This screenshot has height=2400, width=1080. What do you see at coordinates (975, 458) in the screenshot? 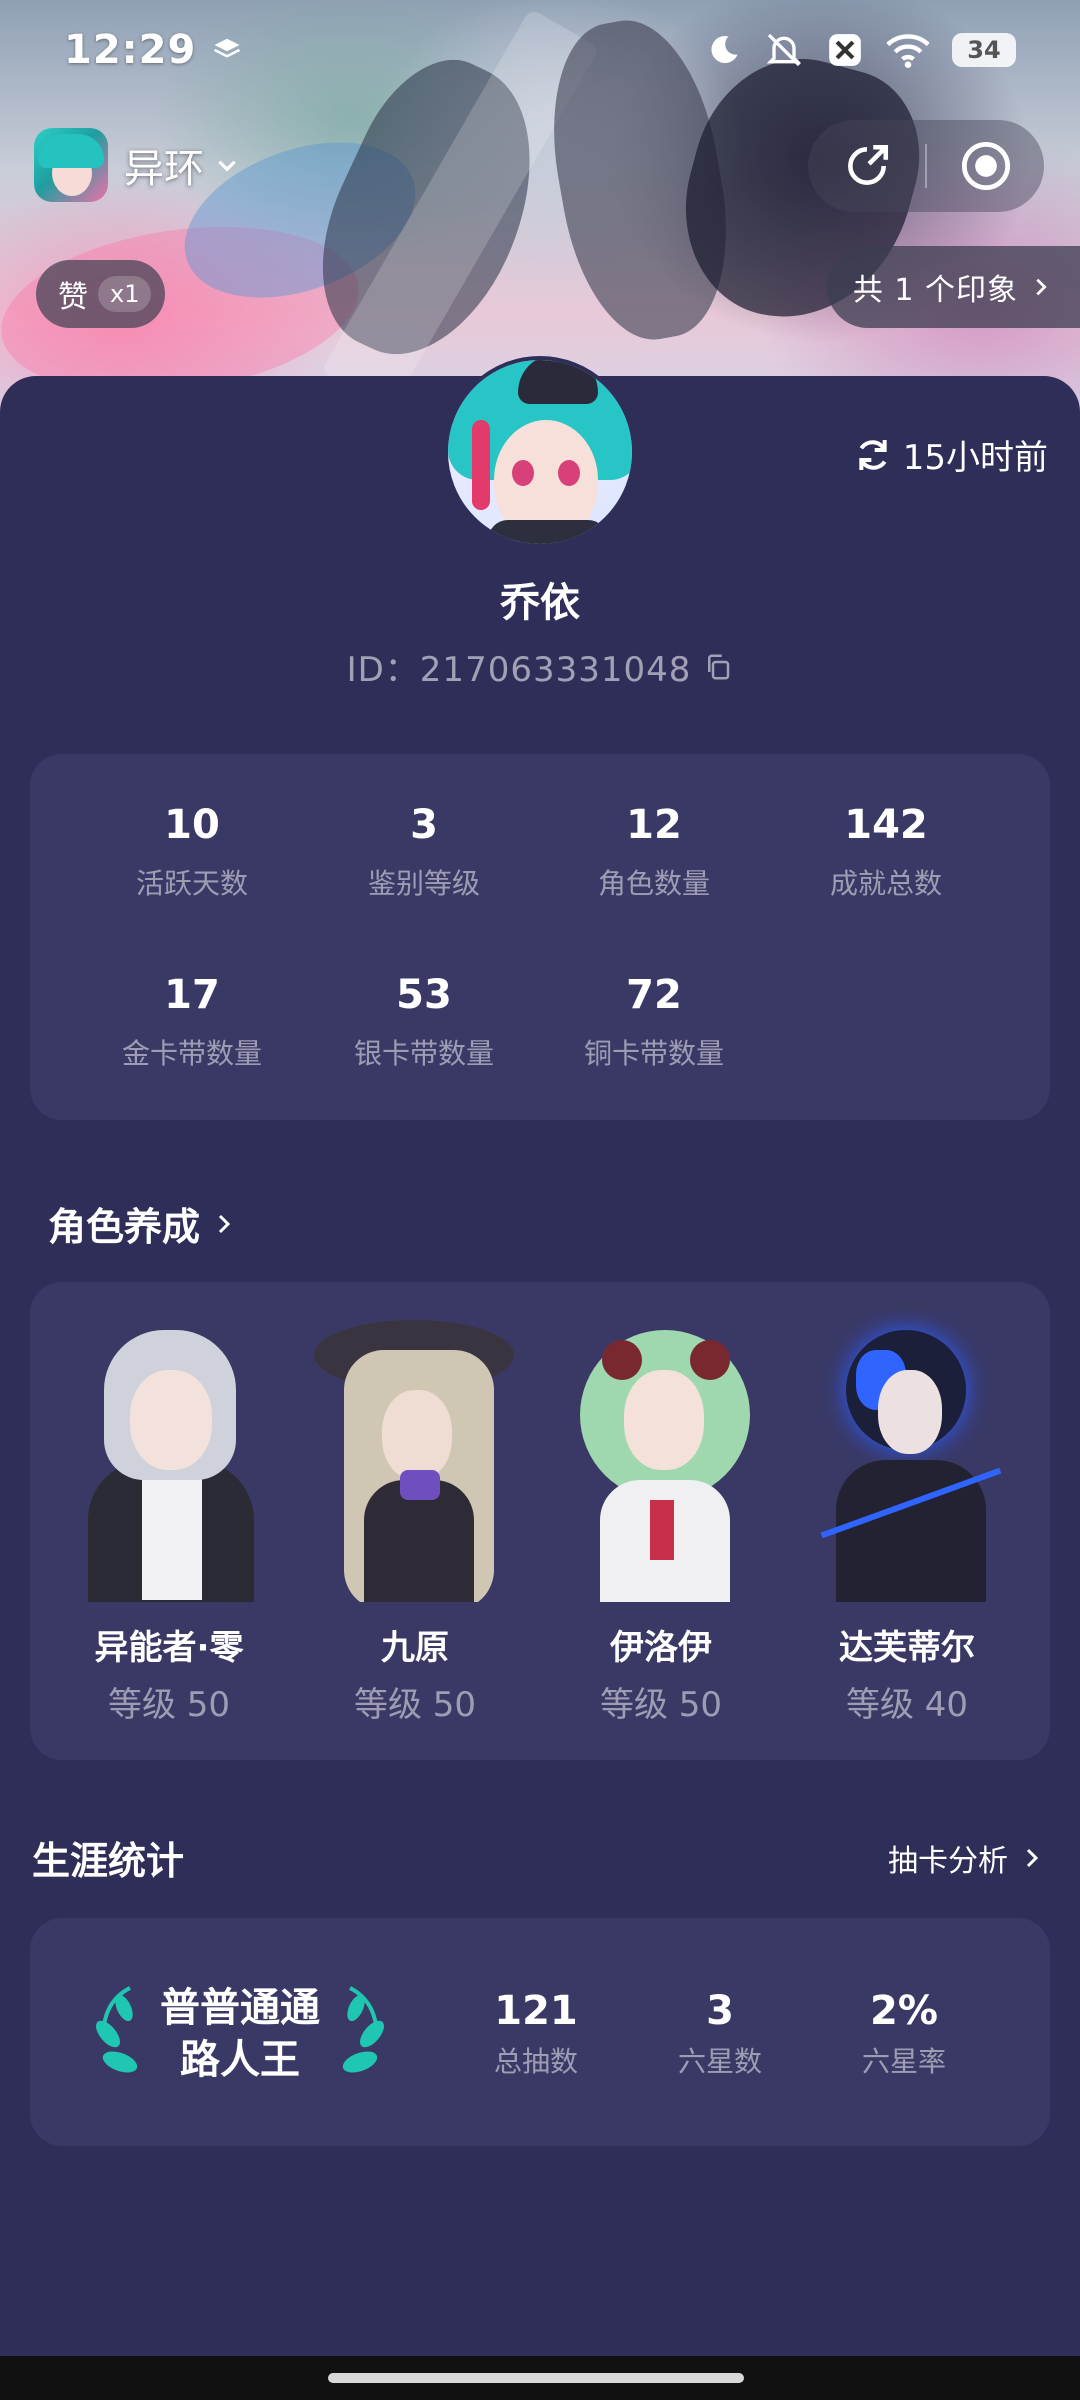
I see `refresh-time: 15小时前` at bounding box center [975, 458].